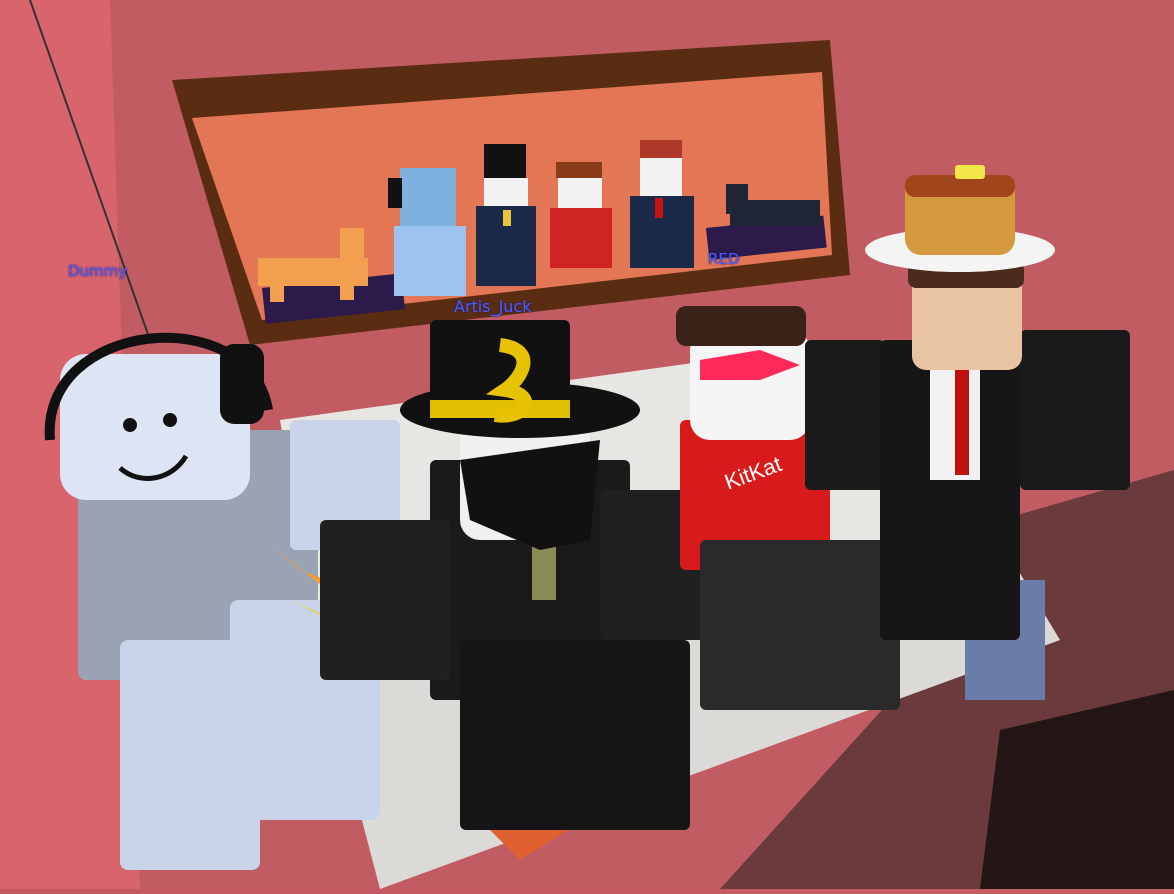 Image resolution: width=1174 pixels, height=894 pixels. I want to click on red-face, so click(750, 385).